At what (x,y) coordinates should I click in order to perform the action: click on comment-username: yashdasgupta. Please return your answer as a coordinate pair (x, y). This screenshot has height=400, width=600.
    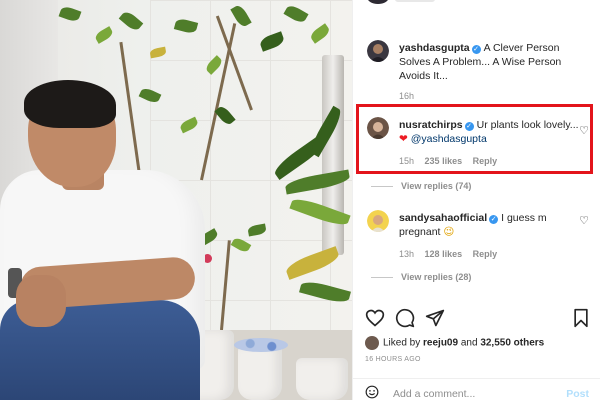
    Looking at the image, I should click on (434, 48).